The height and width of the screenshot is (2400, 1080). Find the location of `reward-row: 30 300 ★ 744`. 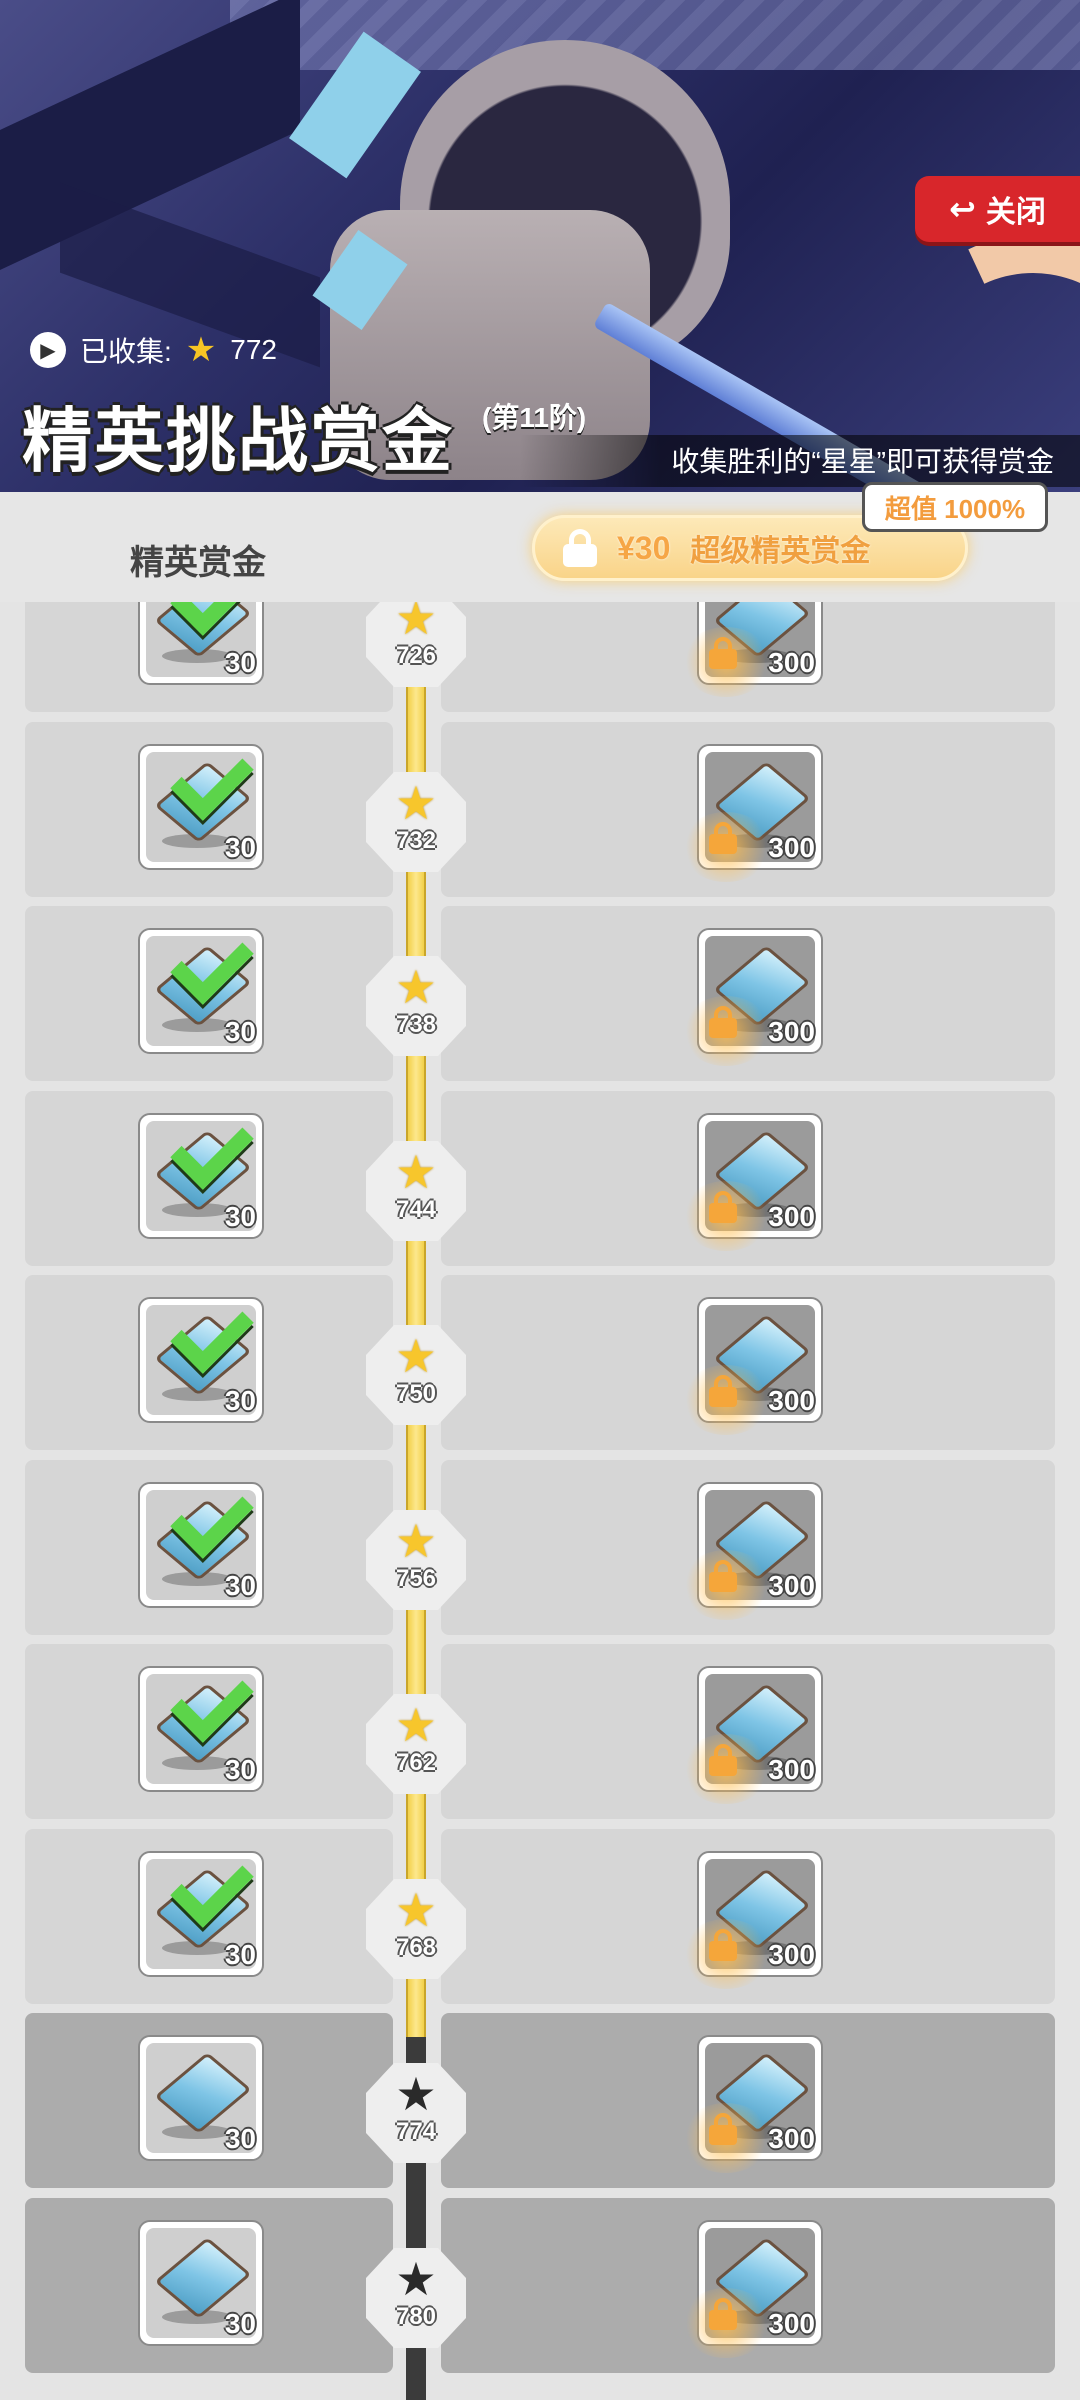

reward-row: 30 300 ★ 744 is located at coordinates (540, 1178).